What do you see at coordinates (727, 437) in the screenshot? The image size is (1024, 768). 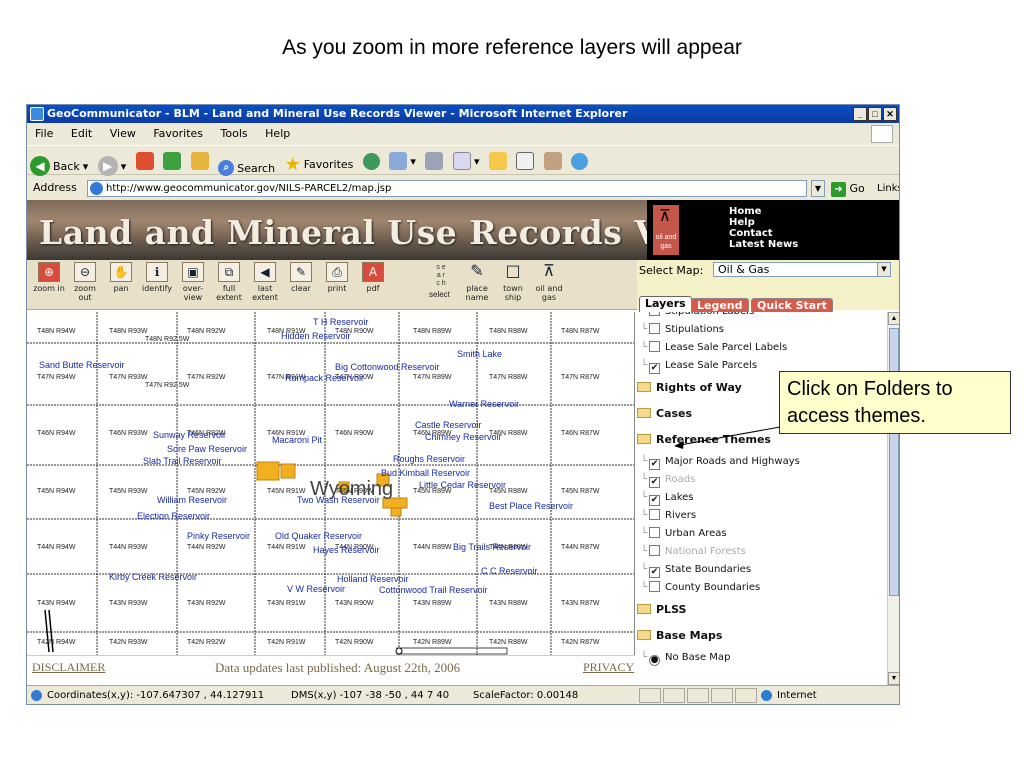 I see `callout-arrow` at bounding box center [727, 437].